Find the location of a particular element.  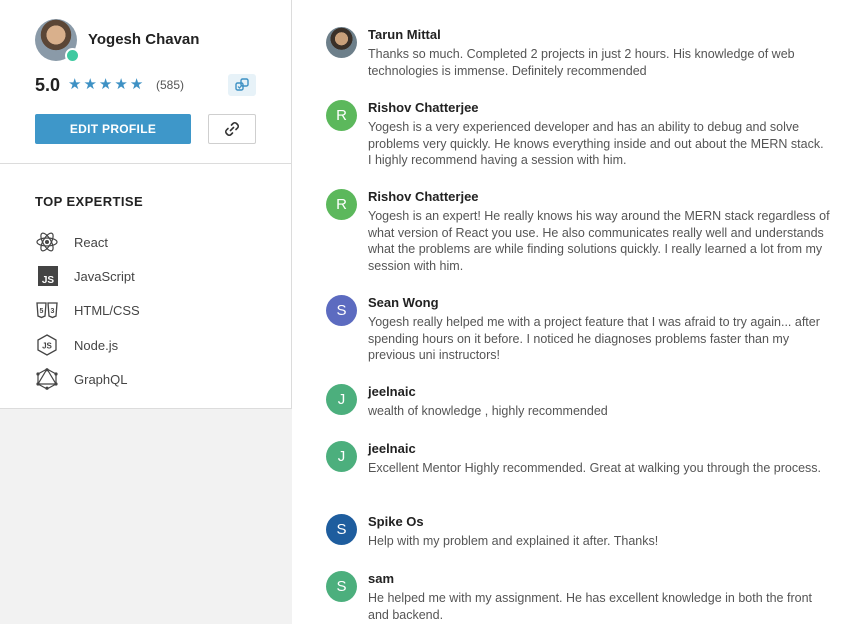

expertise-item-nodejs: JS Node.js is located at coordinates (76, 345).